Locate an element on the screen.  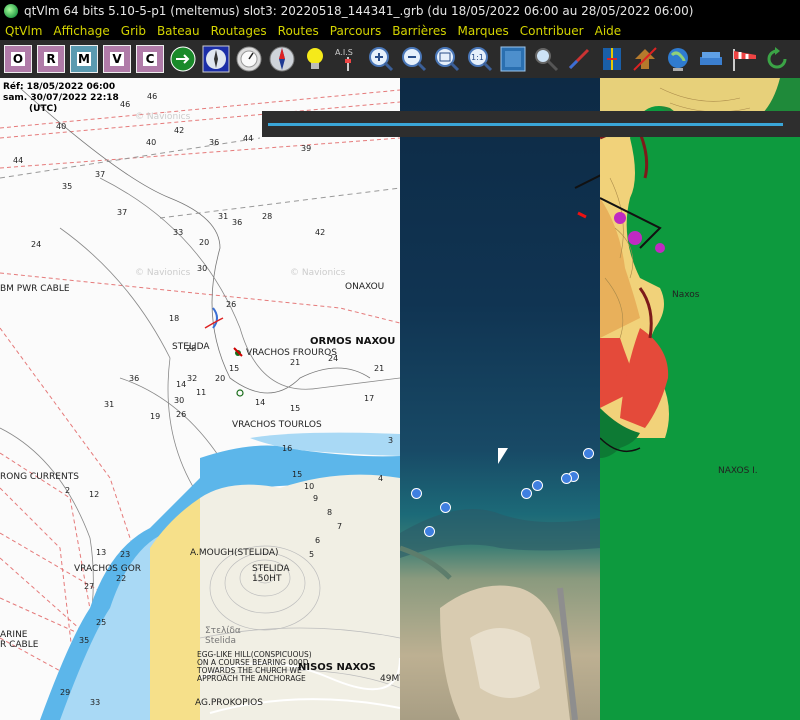
vrachos-tourlos-label: VRACHOS TOURLOS is located at coordinates (277, 425).